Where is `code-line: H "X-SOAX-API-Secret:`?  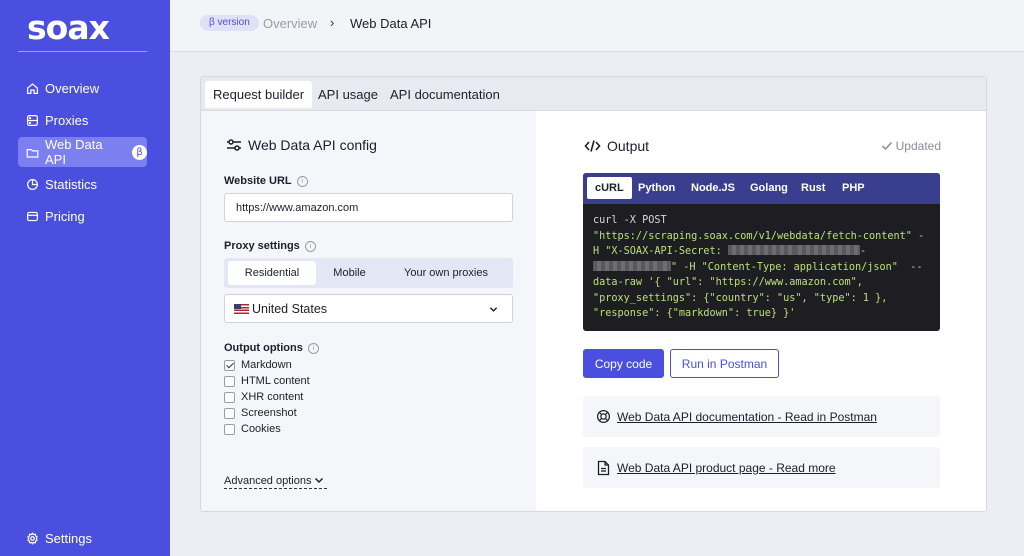
code-line: H "X-SOAX-API-Secret: is located at coordinates (660, 251).